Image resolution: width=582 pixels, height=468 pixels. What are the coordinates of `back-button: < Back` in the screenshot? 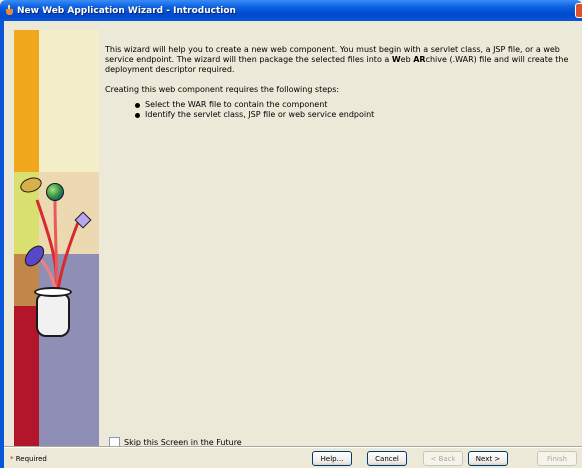 It's located at (443, 458).